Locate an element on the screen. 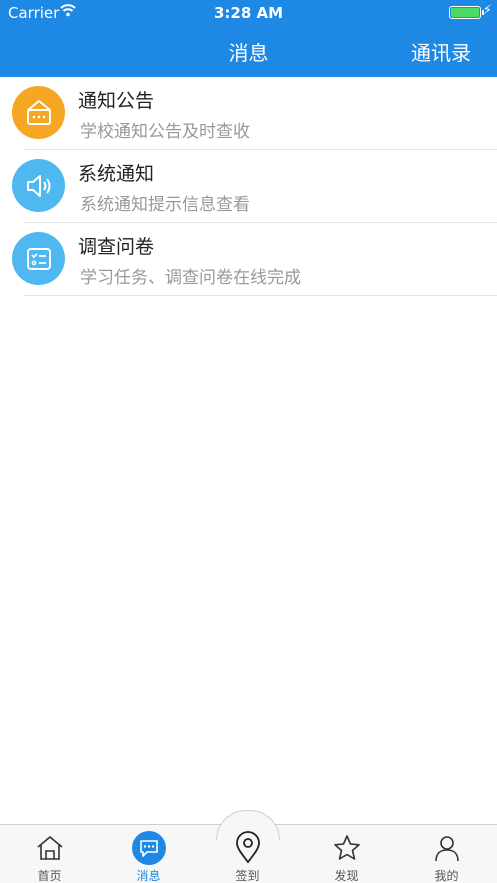  top-bar: Carrier 3:28 AM ⚡ 消息 通讯录 is located at coordinates (248, 38).